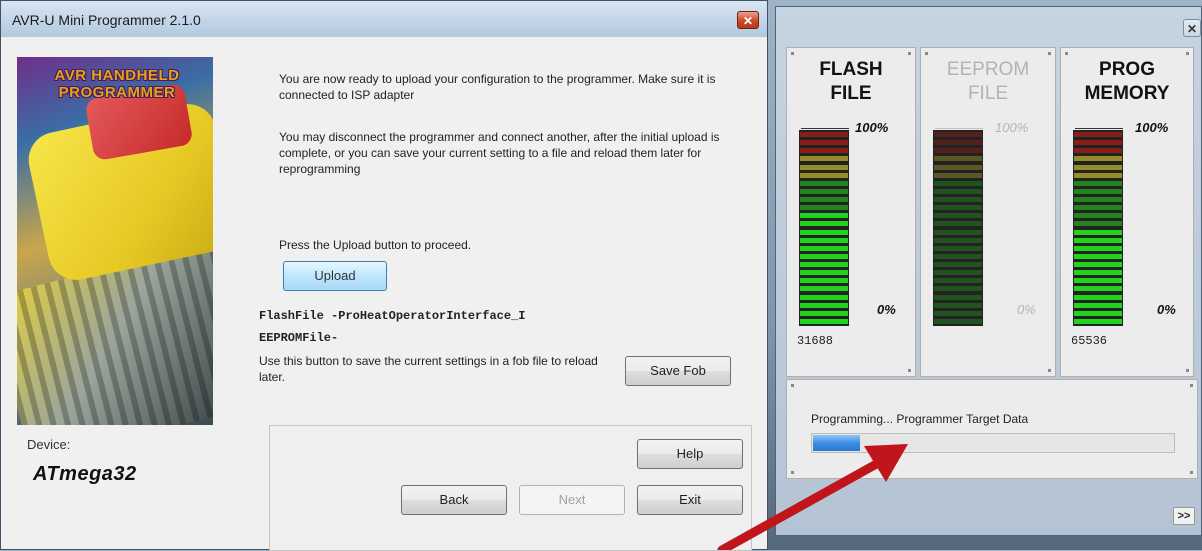  What do you see at coordinates (1127, 69) in the screenshot?
I see `meter-title-line1: PROG` at bounding box center [1127, 69].